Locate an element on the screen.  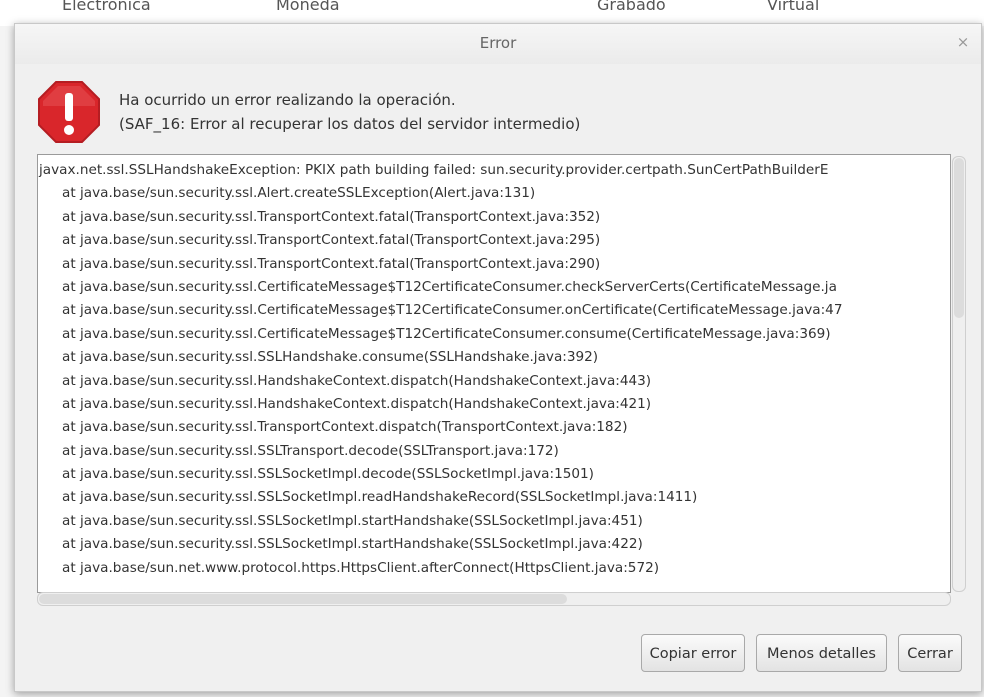
dialog-titlebar: Error × is located at coordinates (498, 44).